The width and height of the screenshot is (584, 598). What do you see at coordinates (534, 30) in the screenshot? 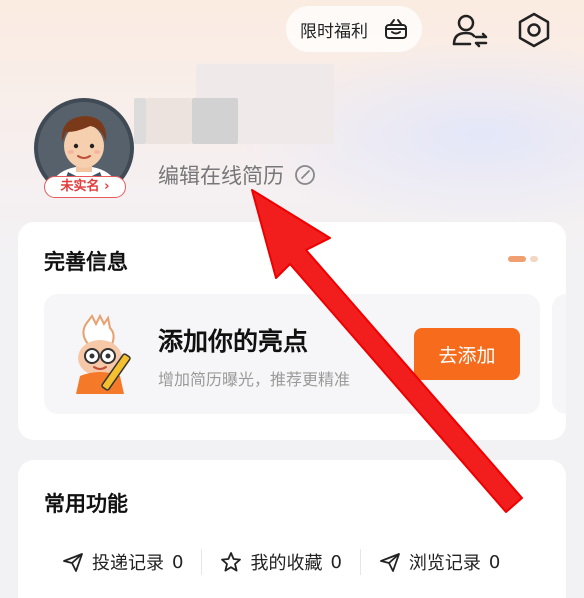
I see `settings-icon` at bounding box center [534, 30].